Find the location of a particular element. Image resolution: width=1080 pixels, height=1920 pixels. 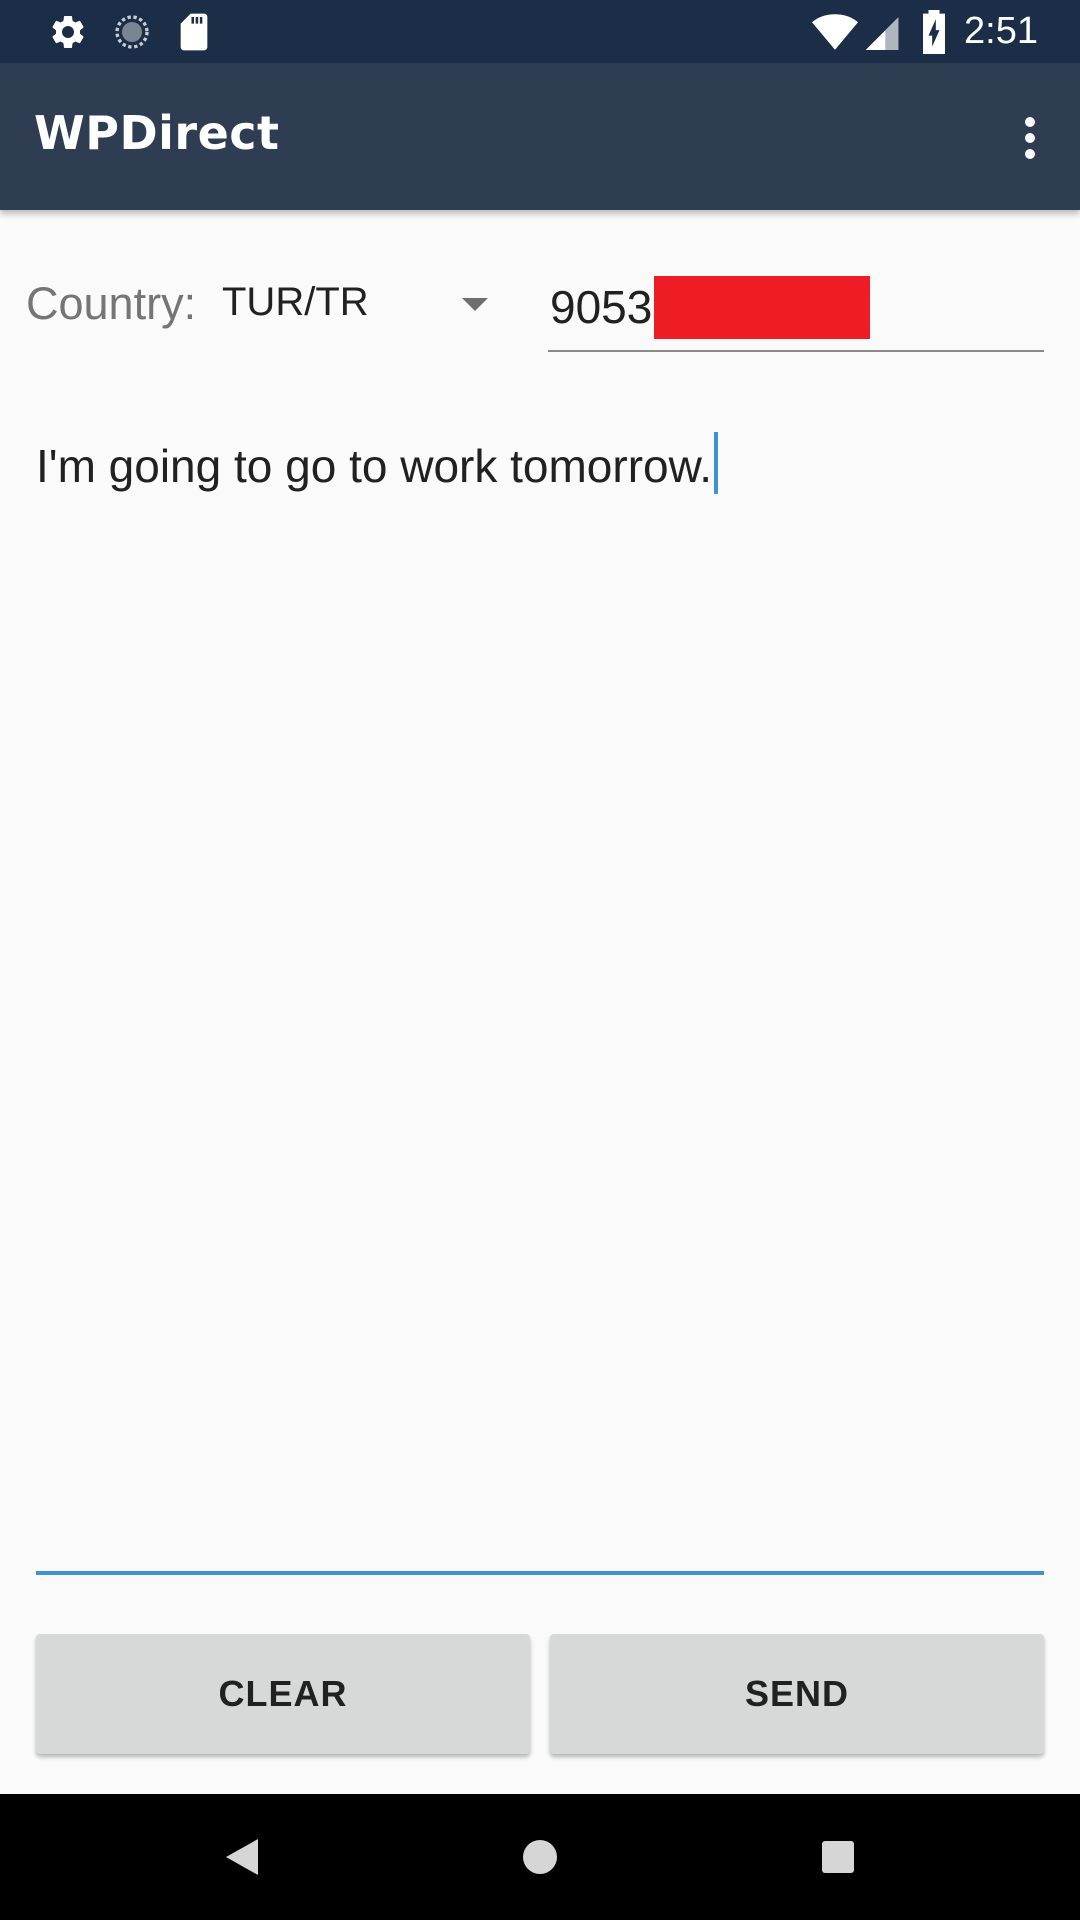

phone-number-value: 9053 is located at coordinates (601, 307).